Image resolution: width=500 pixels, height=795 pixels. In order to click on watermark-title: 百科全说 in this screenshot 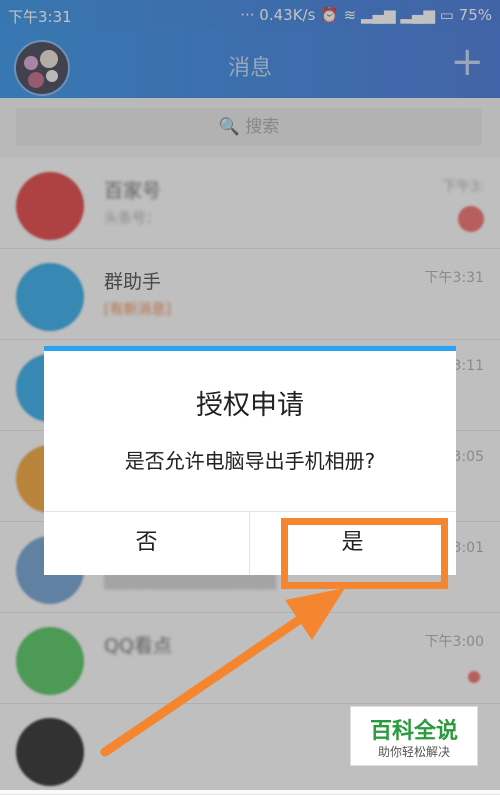, I will do `click(413, 731)`.